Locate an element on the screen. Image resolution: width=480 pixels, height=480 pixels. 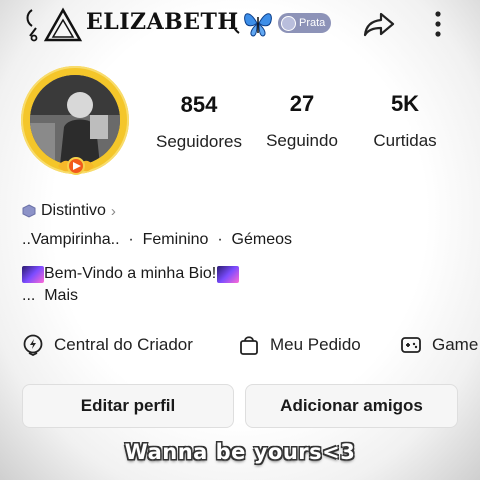
chevron-right-icon: › is located at coordinates (113, 211).